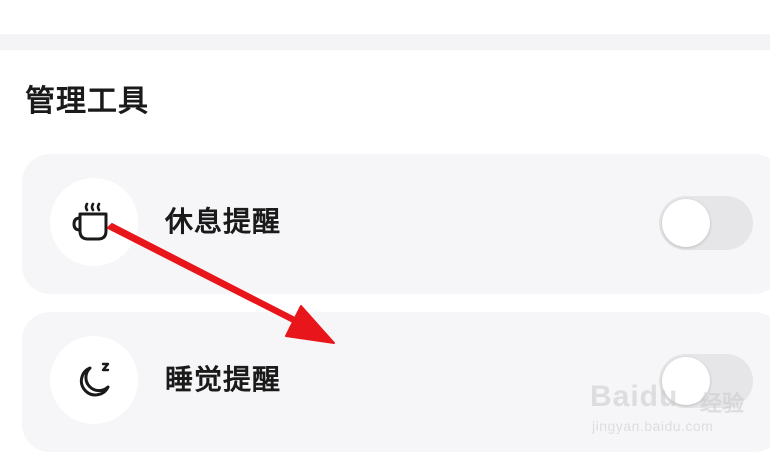 This screenshot has height=454, width=770. I want to click on watermark-url: jingyan.baidu.com, so click(653, 426).